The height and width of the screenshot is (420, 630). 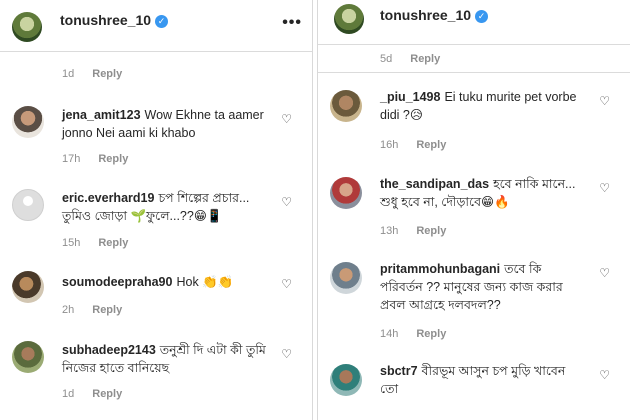 What do you see at coordinates (482, 380) in the screenshot?
I see `comment-body: sbctr7 বীরভূম আসুন চপ মুড়ি খাবেন তো` at bounding box center [482, 380].